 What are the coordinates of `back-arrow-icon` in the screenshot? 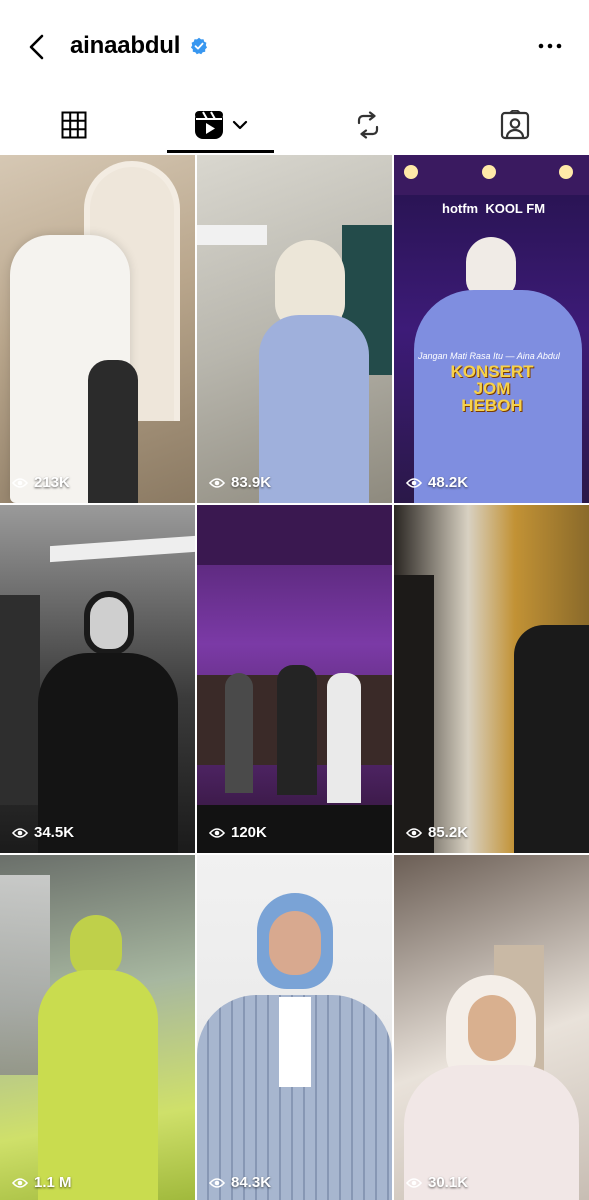 It's located at (38, 47).